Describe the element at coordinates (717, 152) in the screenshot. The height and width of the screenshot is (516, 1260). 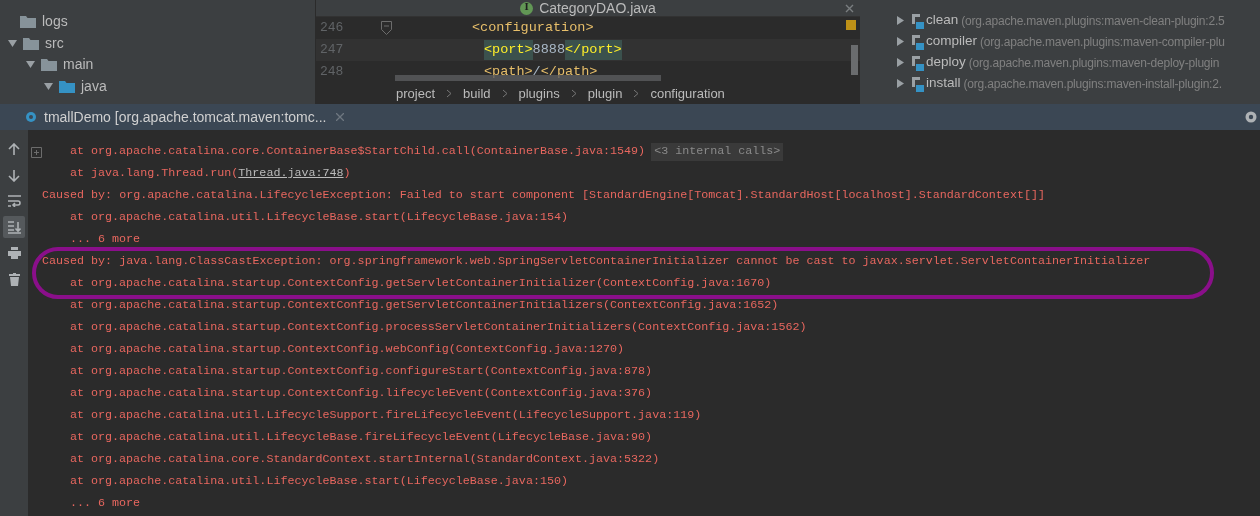
I see `internal-calls-badge: <3 internal calls>` at that location.